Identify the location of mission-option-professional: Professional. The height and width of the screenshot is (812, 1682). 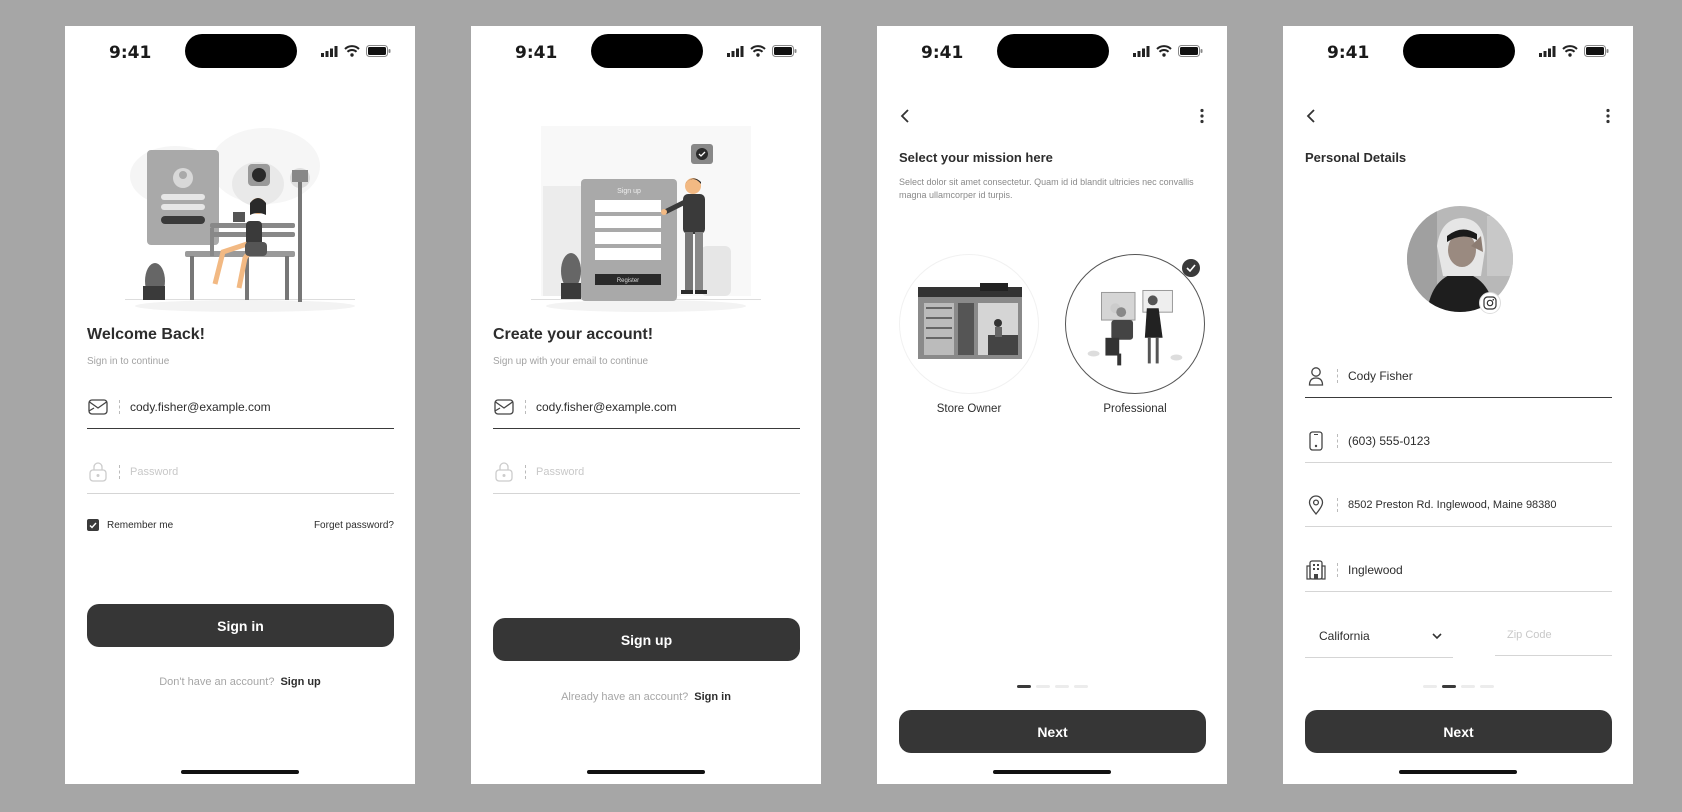
(1135, 334).